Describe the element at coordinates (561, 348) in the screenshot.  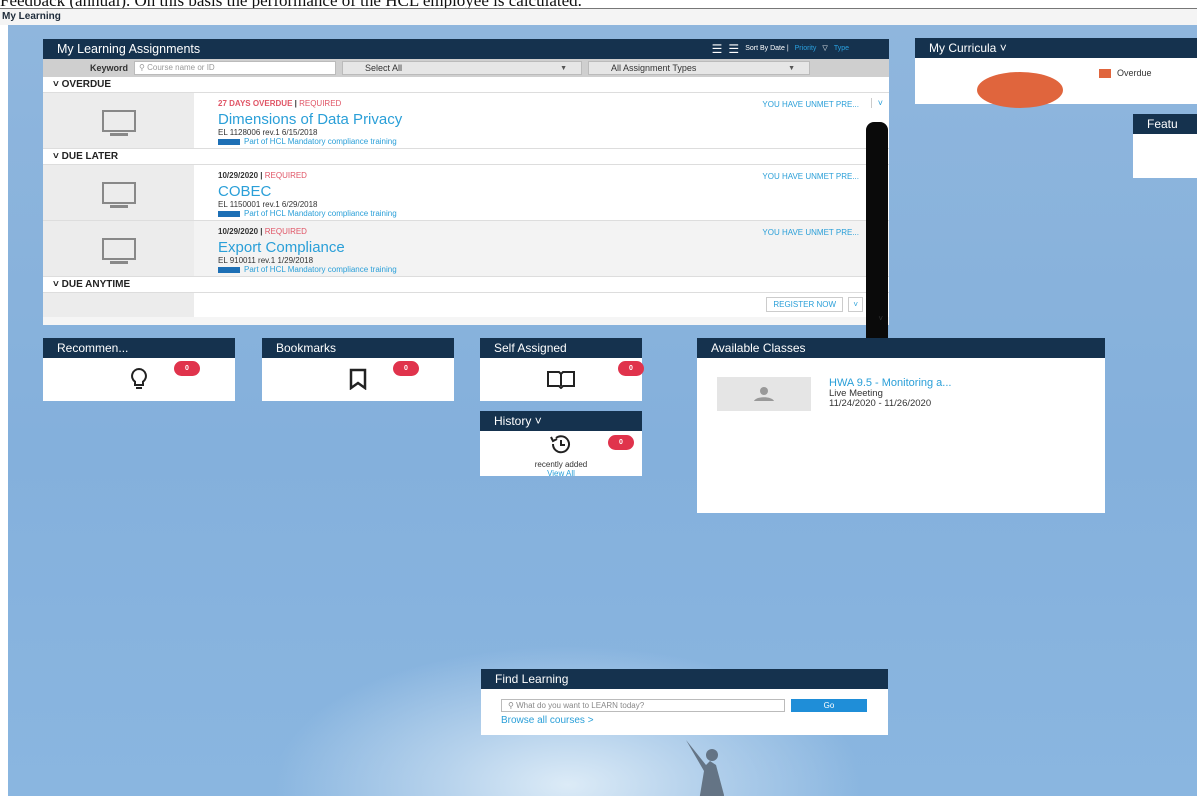
I see `self-assigned-title: Self Assigned` at that location.